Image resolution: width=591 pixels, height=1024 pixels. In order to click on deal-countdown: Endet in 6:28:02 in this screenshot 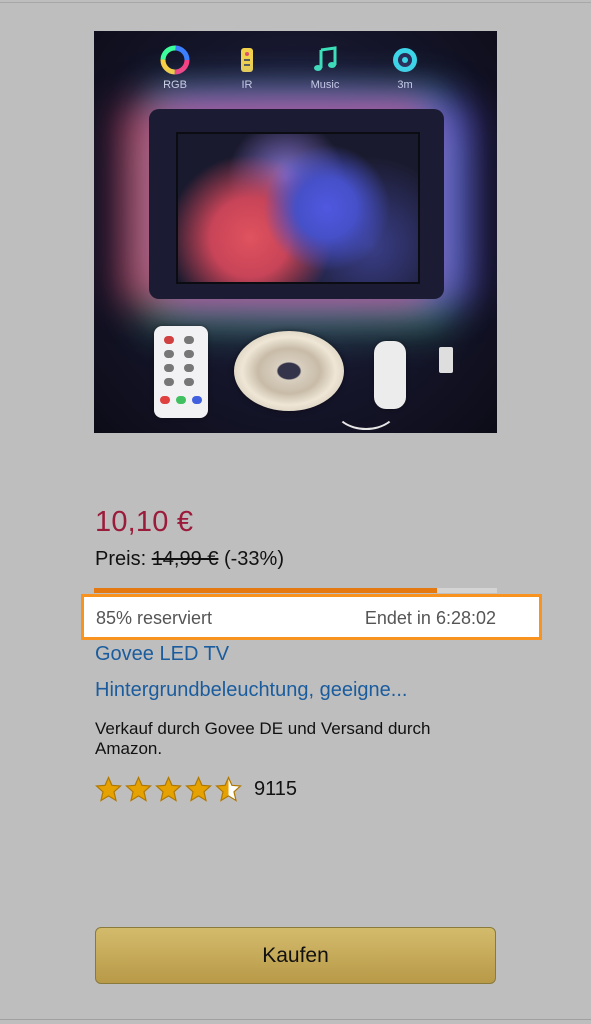, I will do `click(430, 618)`.